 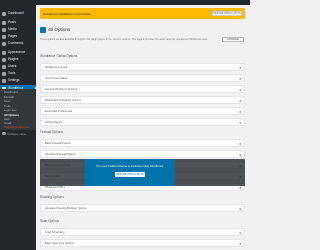 What do you see at coordinates (18, 22) in the screenshot?
I see `sidebar-item-posts: Posts` at bounding box center [18, 22].